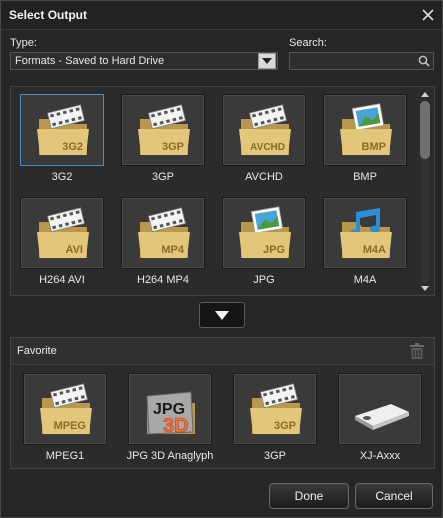 This screenshot has width=443, height=518. Describe the element at coordinates (394, 496) in the screenshot. I see `cancel-button: Cancel` at that location.